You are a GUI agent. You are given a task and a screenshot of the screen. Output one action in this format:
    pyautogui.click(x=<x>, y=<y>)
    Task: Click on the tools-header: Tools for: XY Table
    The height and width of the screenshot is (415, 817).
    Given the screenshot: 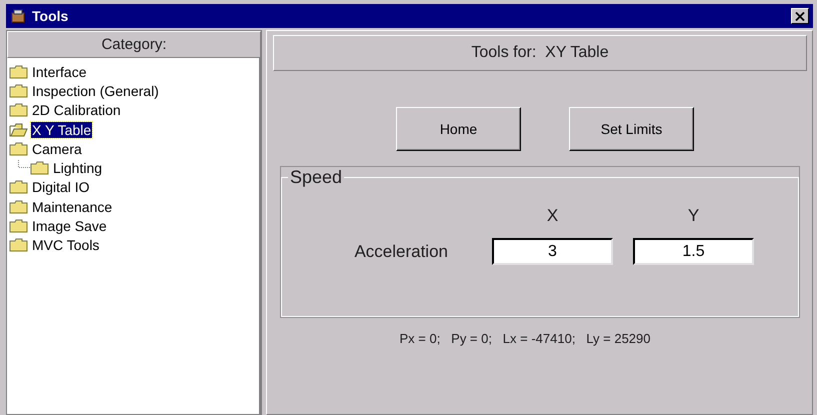 What is the action you would take?
    pyautogui.click(x=540, y=53)
    